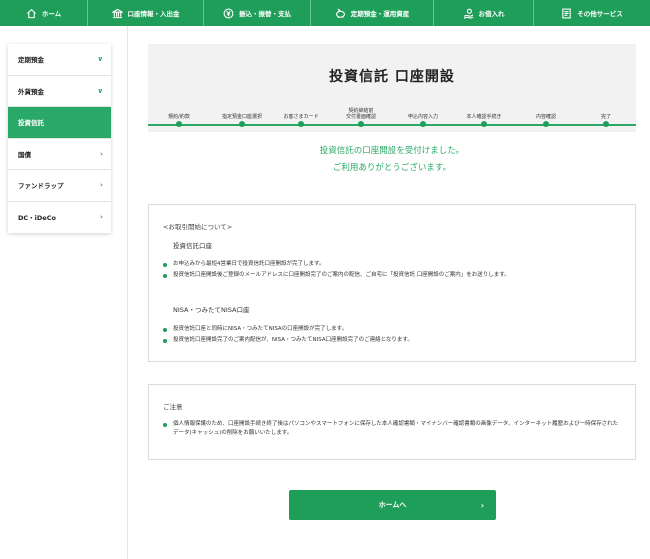  What do you see at coordinates (228, 13) in the screenshot?
I see `yen-coin-icon` at bounding box center [228, 13].